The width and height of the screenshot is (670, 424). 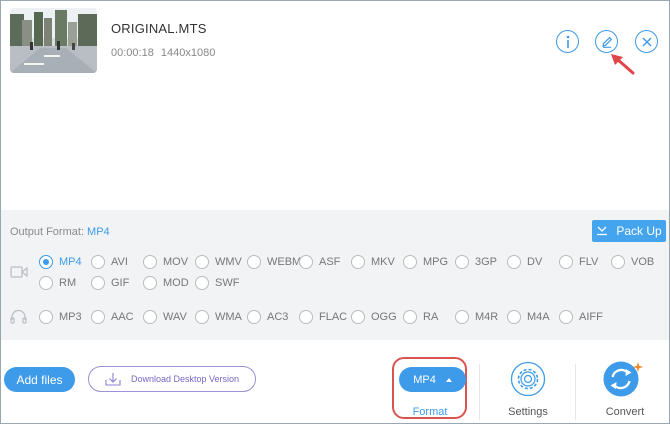 I want to click on output-format-value: MP4, so click(x=98, y=232).